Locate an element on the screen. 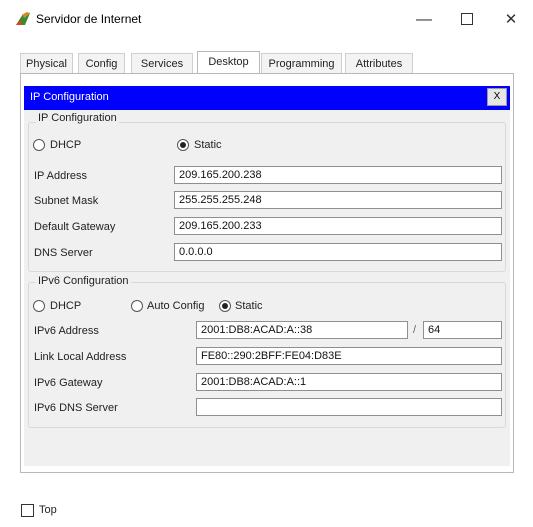 The height and width of the screenshot is (527, 533). ipv6-dns-field is located at coordinates (349, 407).